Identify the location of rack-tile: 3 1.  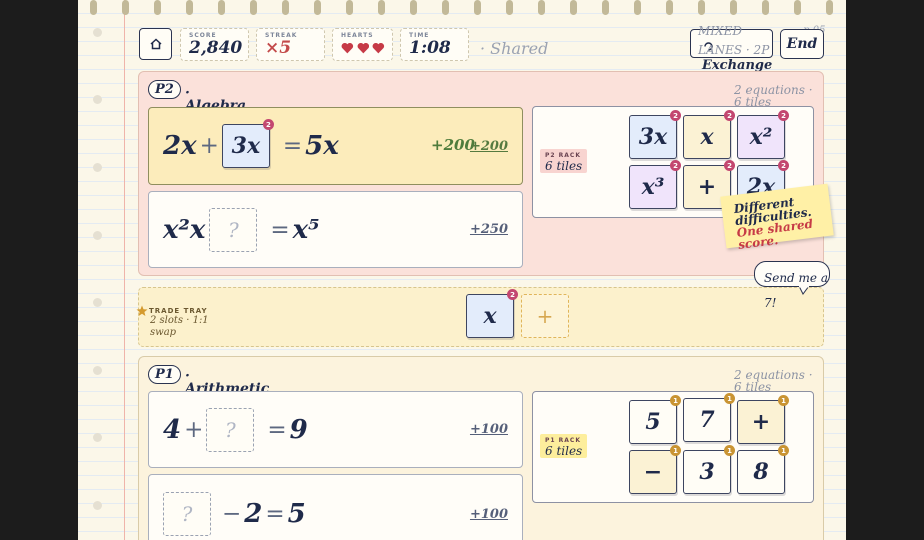
(709, 469).